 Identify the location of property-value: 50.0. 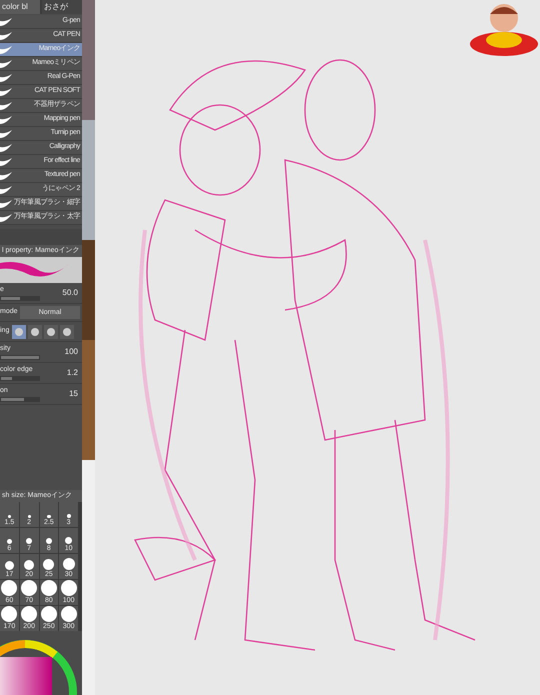
(72, 293).